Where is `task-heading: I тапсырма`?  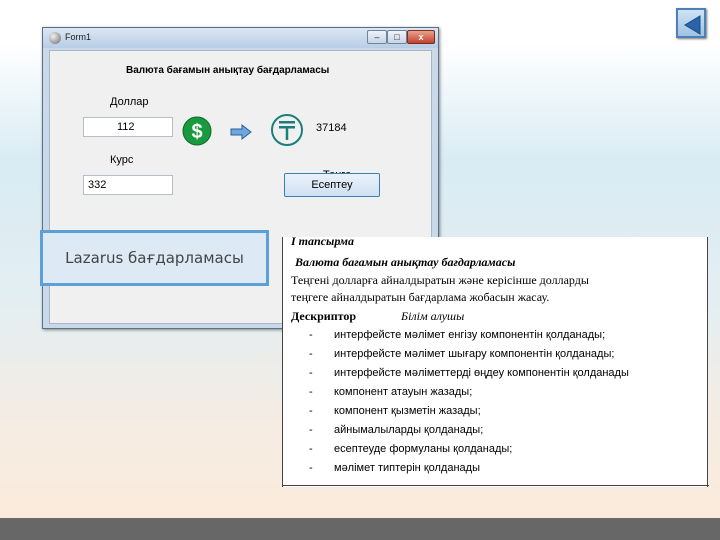 task-heading: I тапсырма is located at coordinates (322, 241).